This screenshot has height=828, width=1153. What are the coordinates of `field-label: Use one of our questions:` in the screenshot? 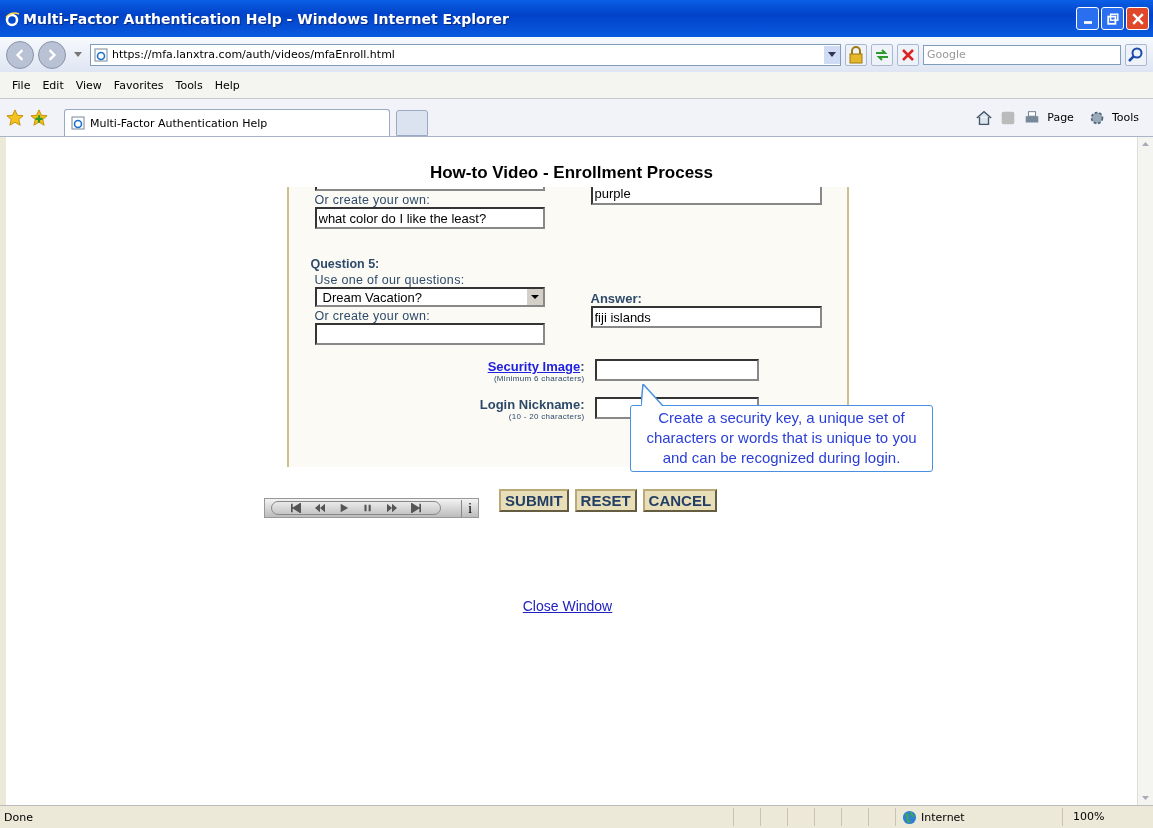 It's located at (390, 280).